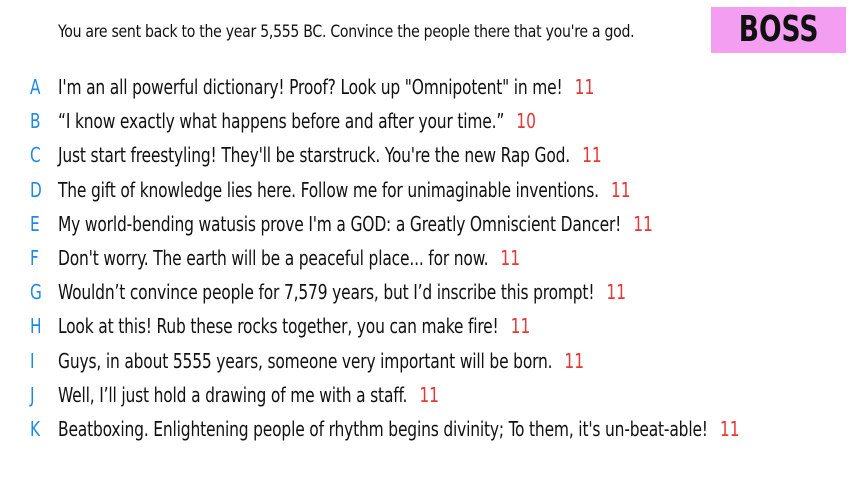 The width and height of the screenshot is (853, 480). Describe the element at coordinates (36, 326) in the screenshot. I see `answer-letter: H` at that location.